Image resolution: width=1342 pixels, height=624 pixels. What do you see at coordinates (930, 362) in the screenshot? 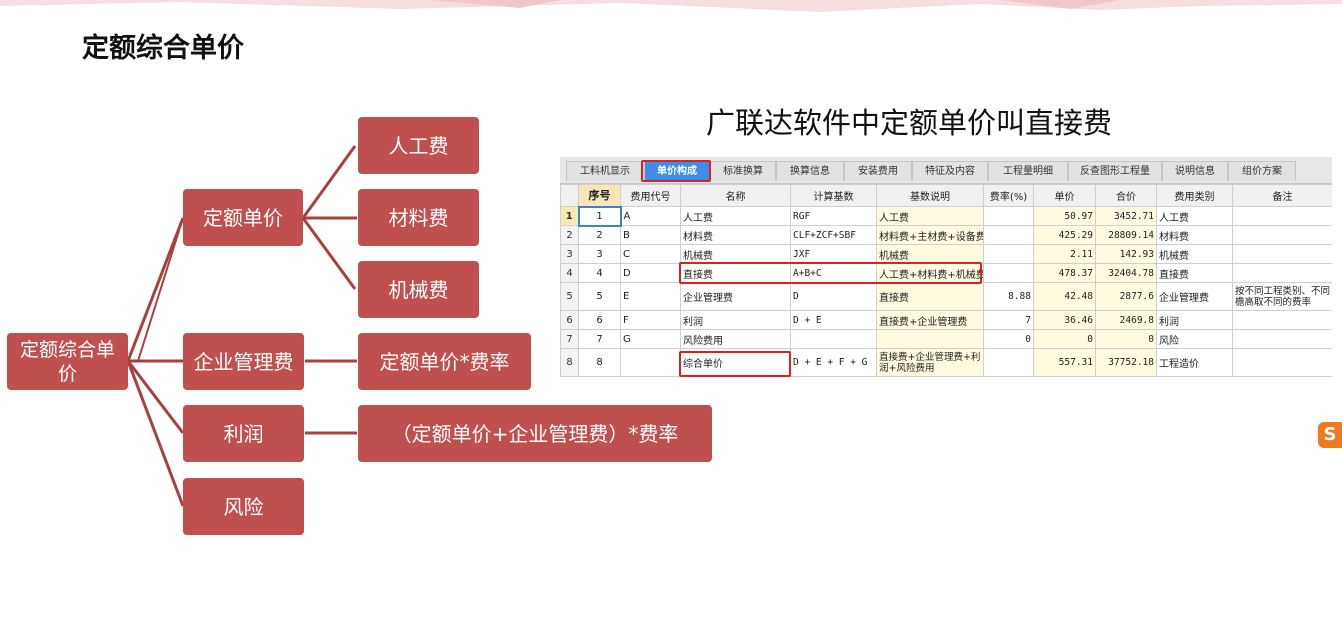
I see `cell-base-desc: 直接费+企业管理费+利润+风险费用` at bounding box center [930, 362].